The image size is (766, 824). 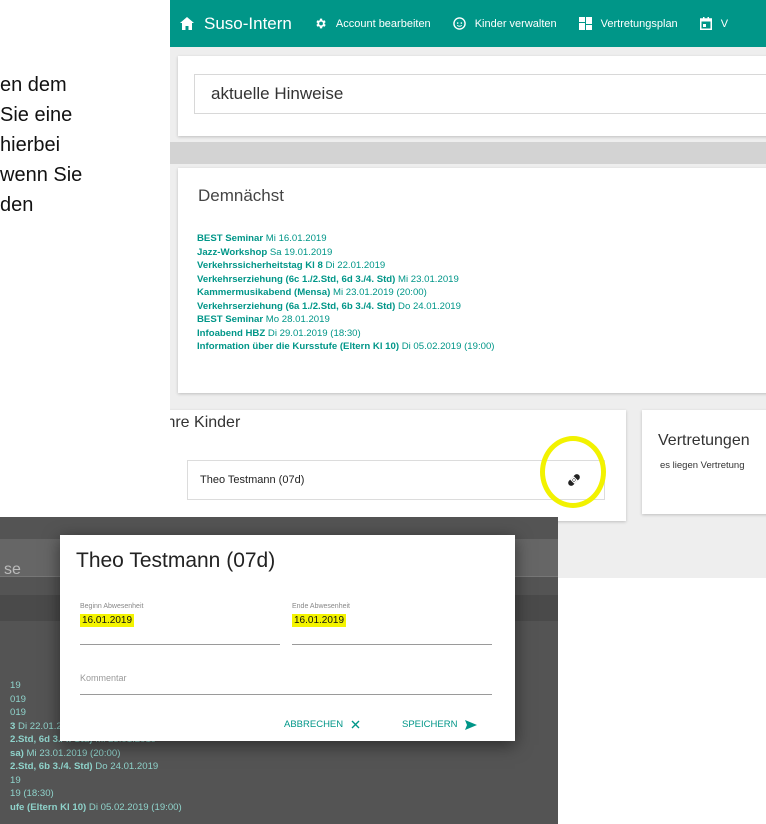 What do you see at coordinates (260, 265) in the screenshot?
I see `event-name: Verkehrssicherheitstag Kl 8` at bounding box center [260, 265].